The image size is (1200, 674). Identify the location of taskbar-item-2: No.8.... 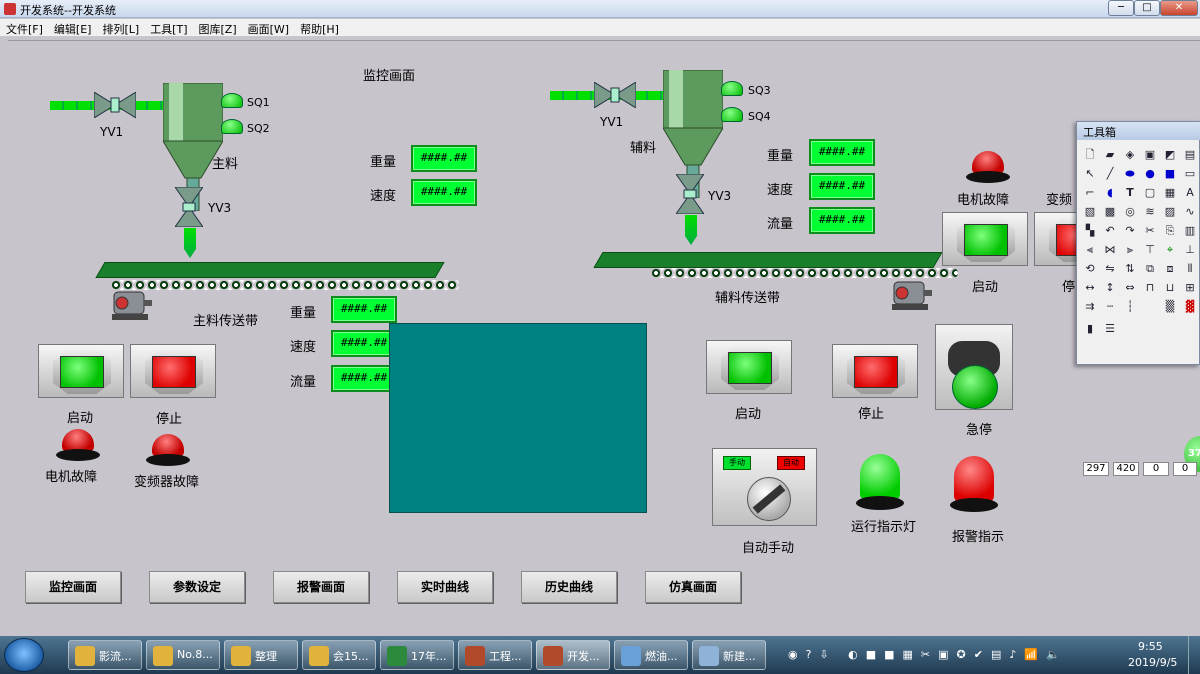
(183, 655).